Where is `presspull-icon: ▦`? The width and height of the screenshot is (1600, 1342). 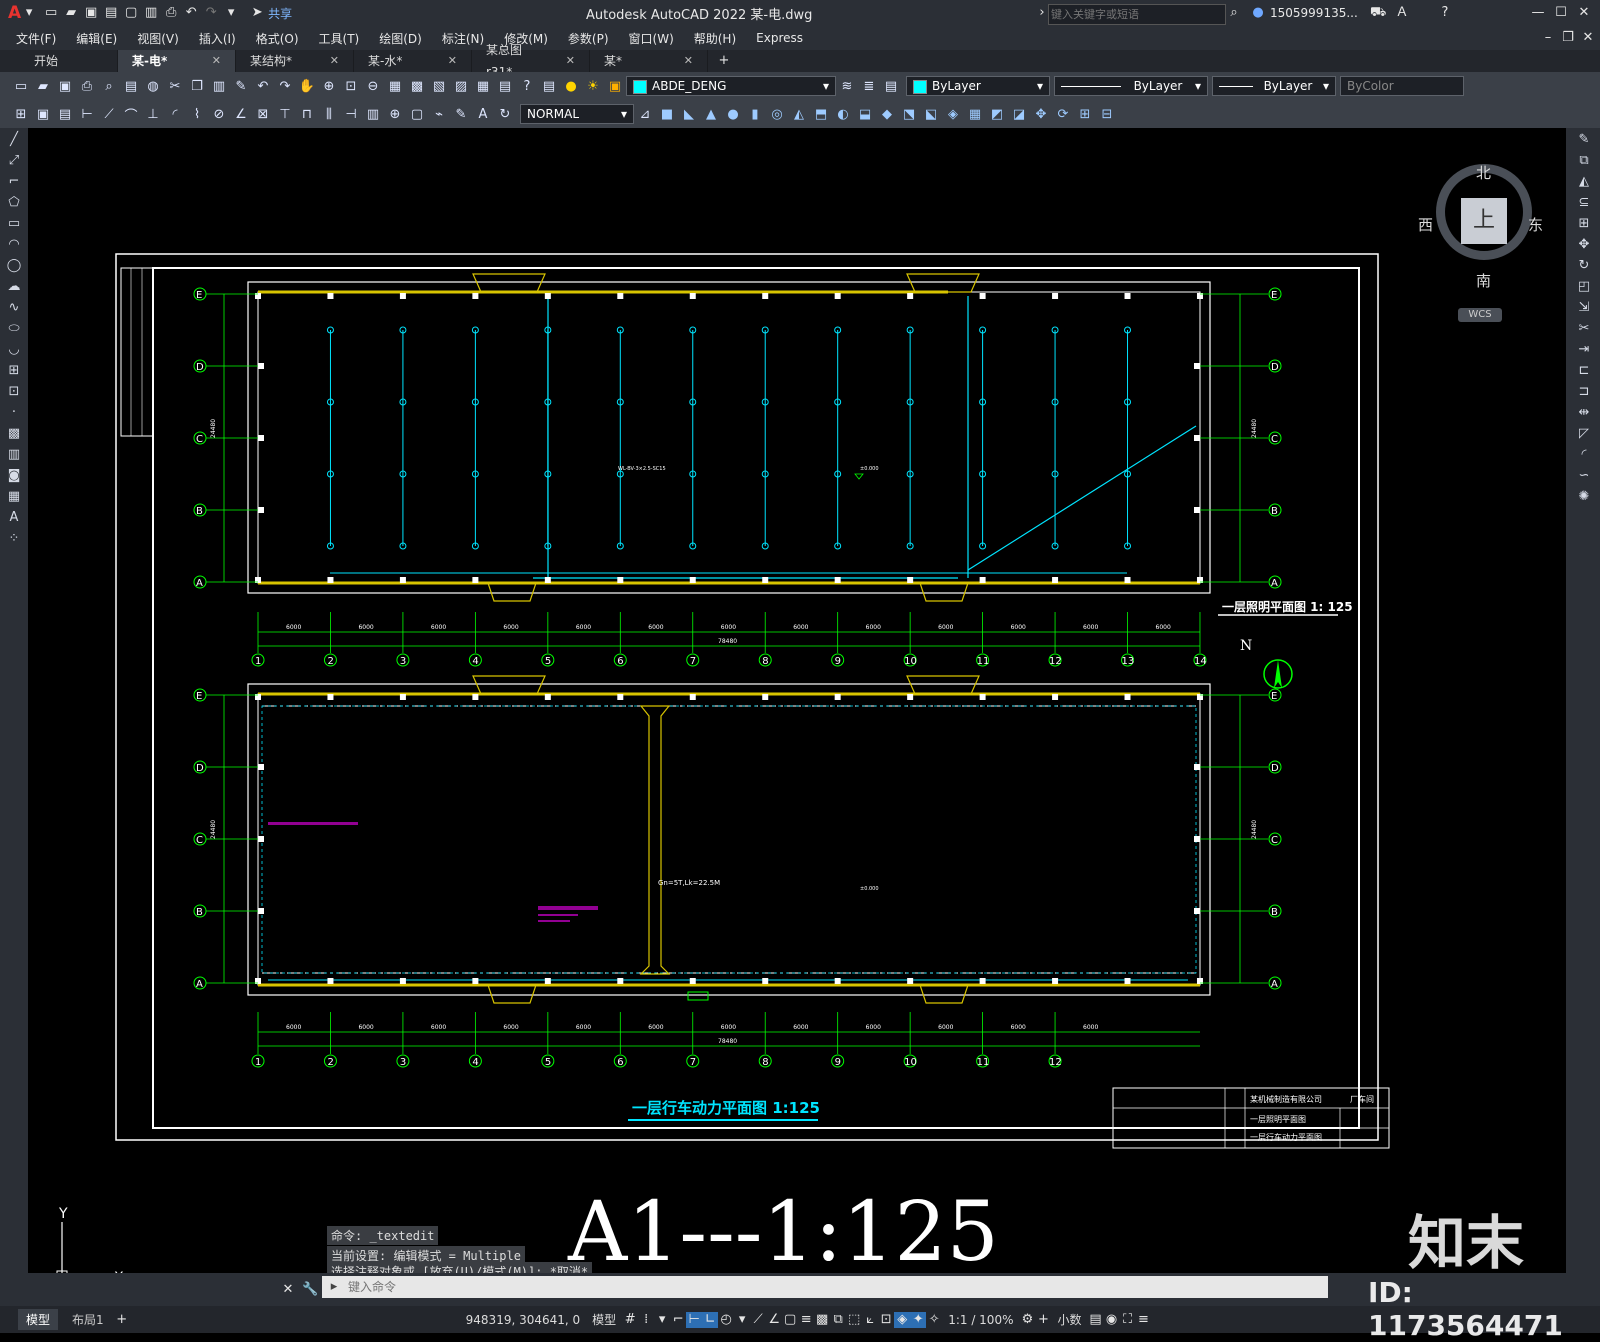
presspull-icon: ▦ is located at coordinates (975, 114).